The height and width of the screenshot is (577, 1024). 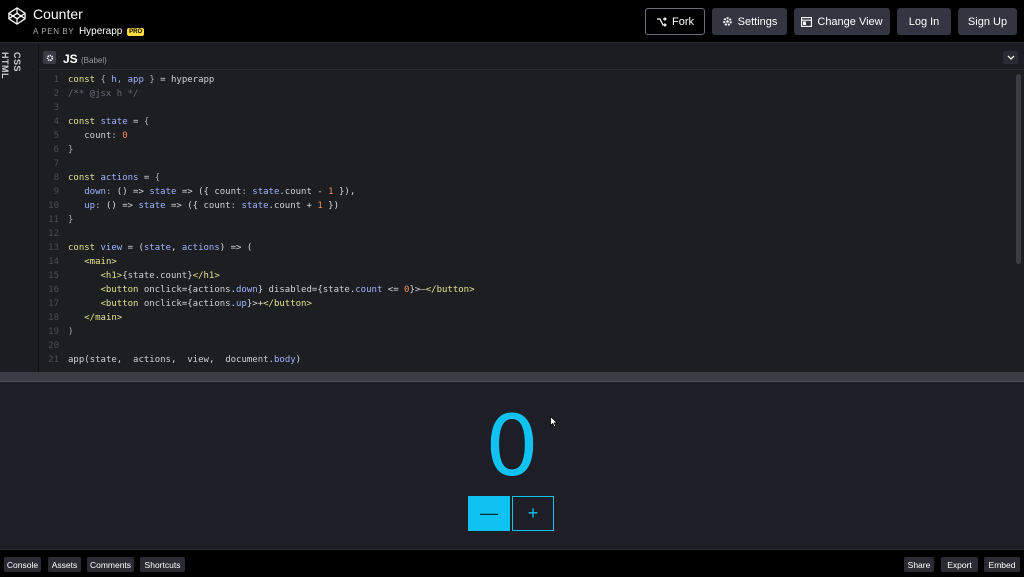 What do you see at coordinates (162, 564) in the screenshot?
I see `shortcuts-button: Shortcuts` at bounding box center [162, 564].